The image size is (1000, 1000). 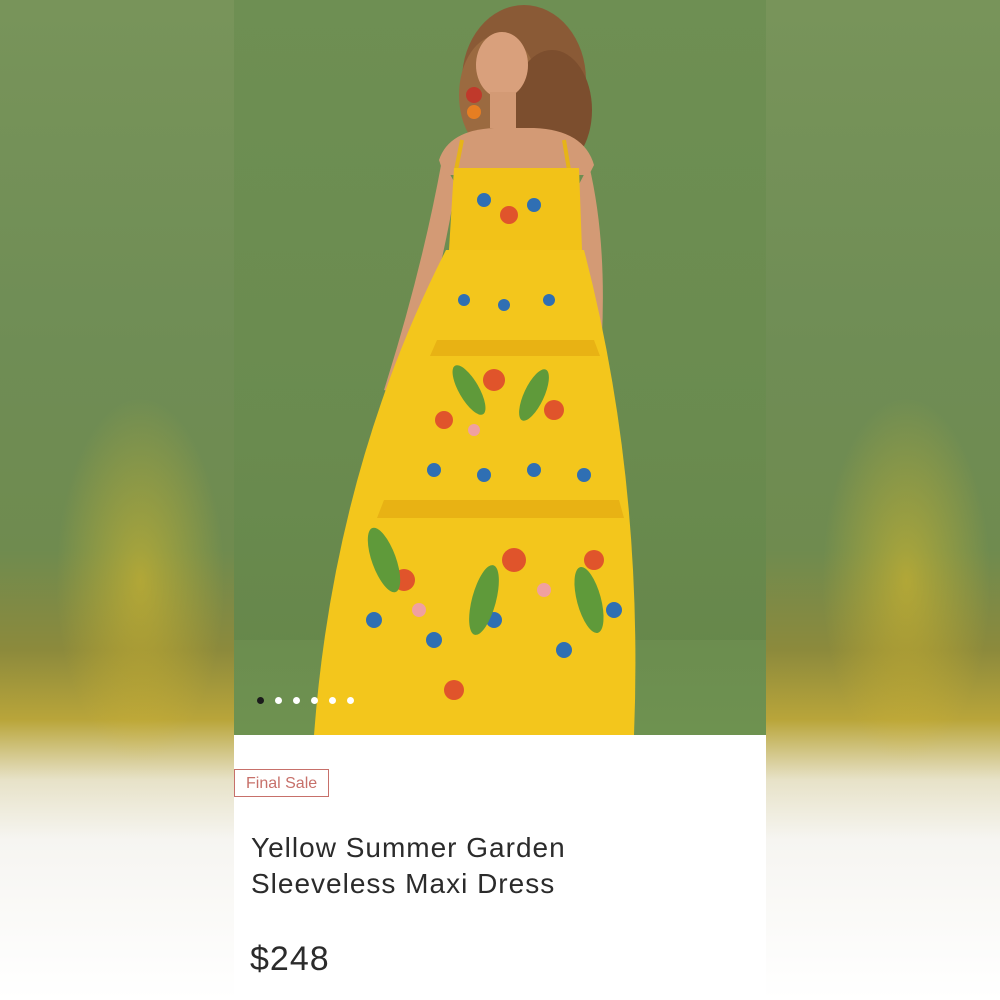 I want to click on product-price: $248, so click(x=290, y=959).